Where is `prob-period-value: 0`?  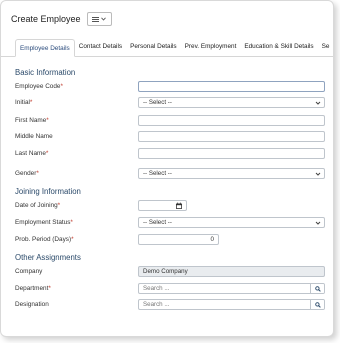 prob-period-value: 0 is located at coordinates (212, 239).